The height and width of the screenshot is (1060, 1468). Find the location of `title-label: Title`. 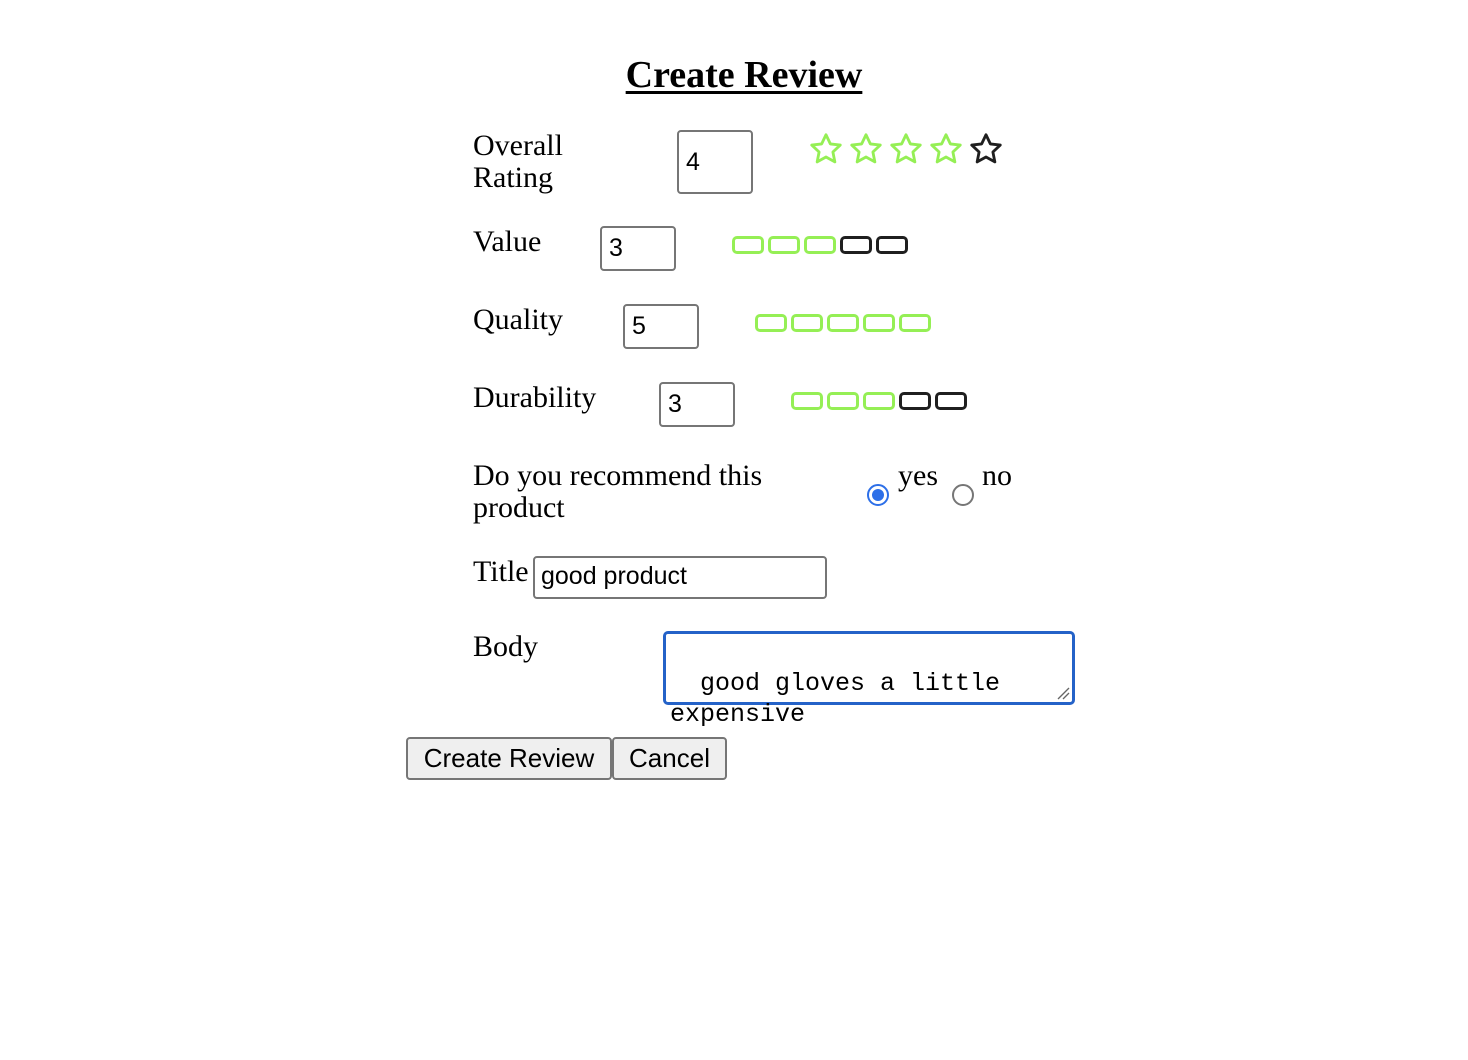

title-label: Title is located at coordinates (501, 571).